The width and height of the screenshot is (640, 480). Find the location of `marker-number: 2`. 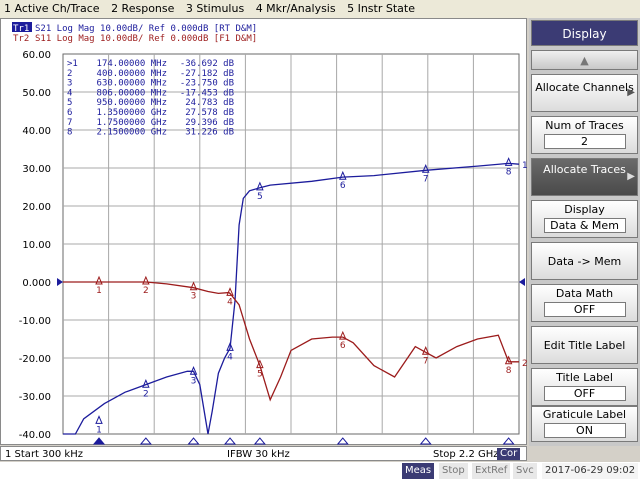

marker-number: 2 is located at coordinates (146, 394).